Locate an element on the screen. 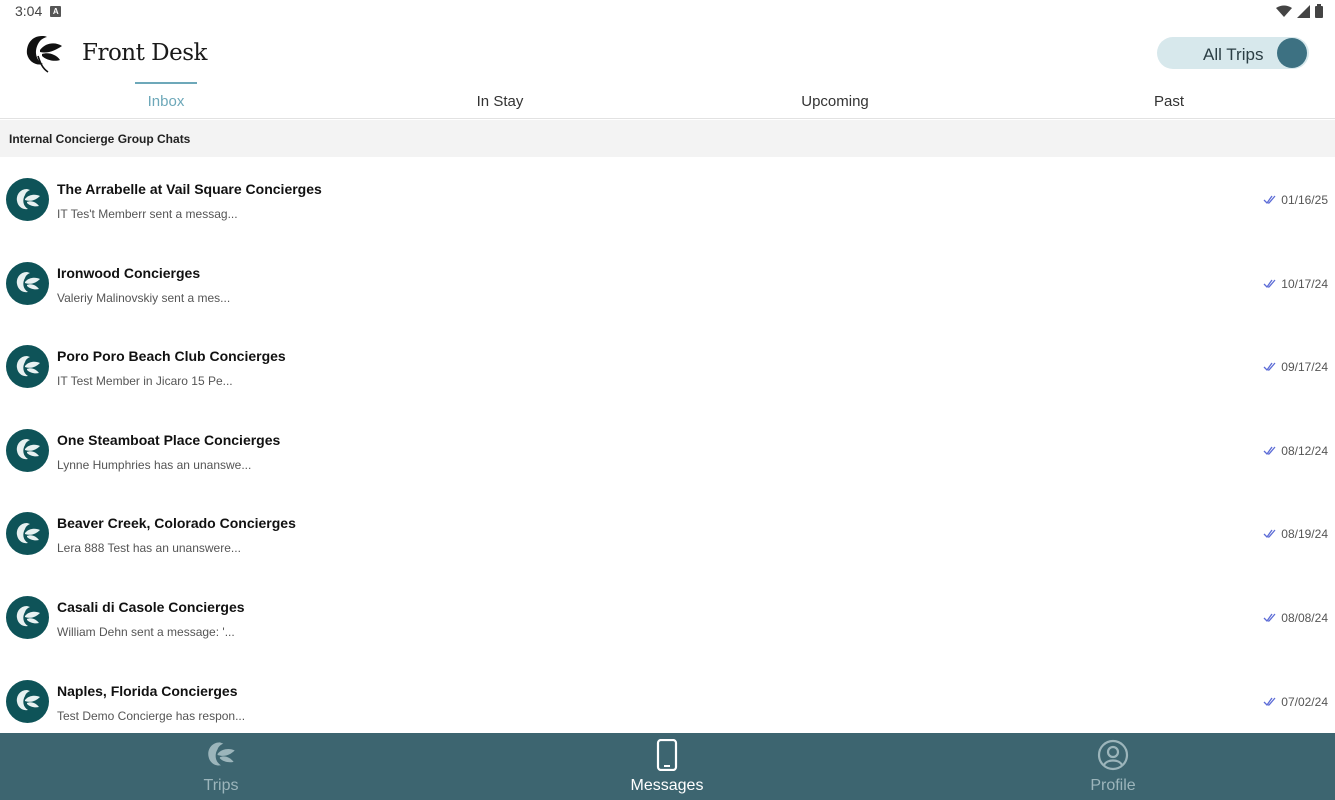 This screenshot has width=1335, height=800. status-right is located at coordinates (1299, 11).